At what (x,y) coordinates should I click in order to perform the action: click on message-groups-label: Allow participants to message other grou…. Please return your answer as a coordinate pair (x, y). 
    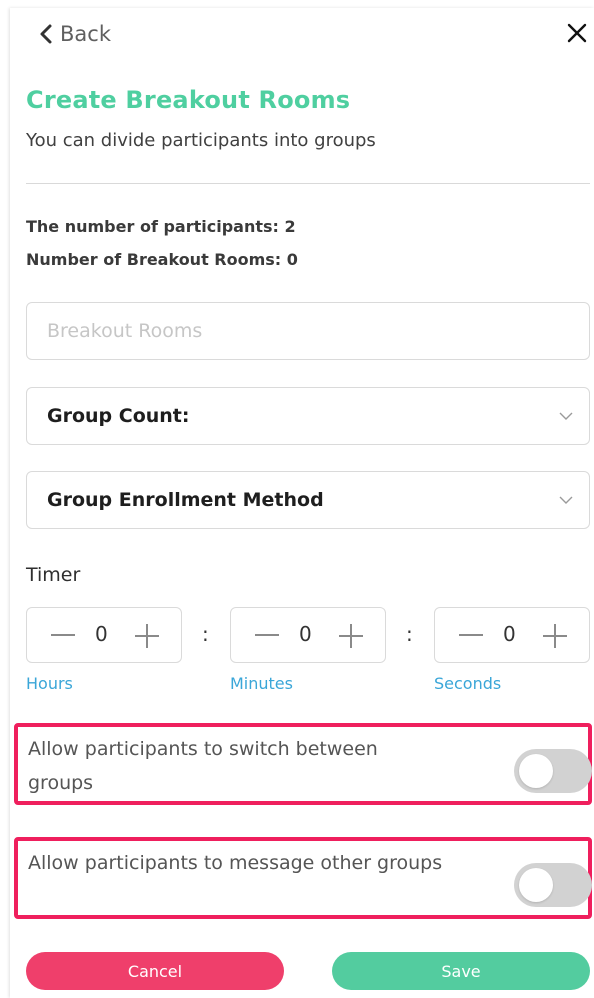
    Looking at the image, I should click on (235, 863).